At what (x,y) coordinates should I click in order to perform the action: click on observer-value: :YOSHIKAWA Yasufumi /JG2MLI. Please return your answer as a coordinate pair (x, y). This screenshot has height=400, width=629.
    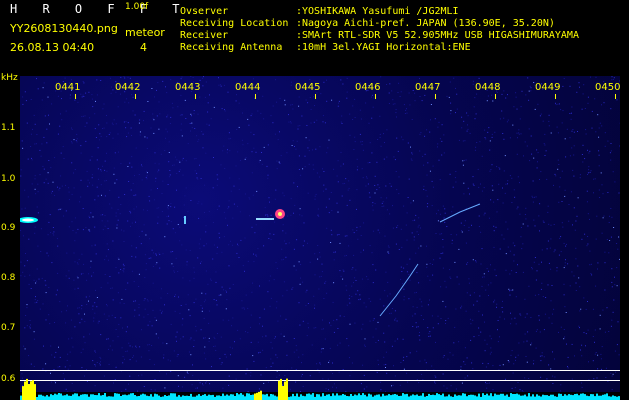
    Looking at the image, I should click on (377, 11).